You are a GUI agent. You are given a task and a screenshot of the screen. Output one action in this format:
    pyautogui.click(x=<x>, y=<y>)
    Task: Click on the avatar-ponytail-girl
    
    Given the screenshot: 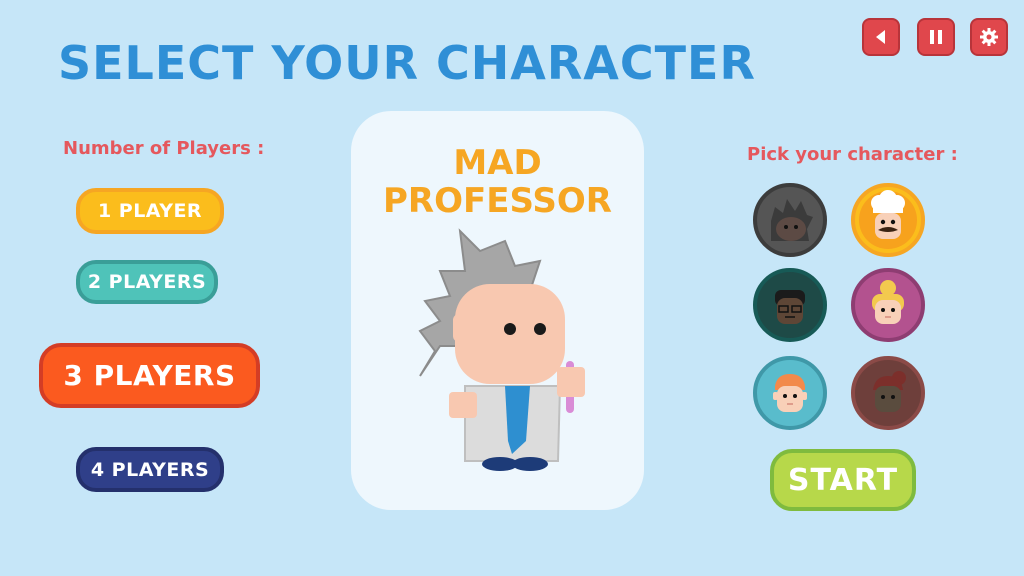 What is the action you would take?
    pyautogui.click(x=888, y=393)
    